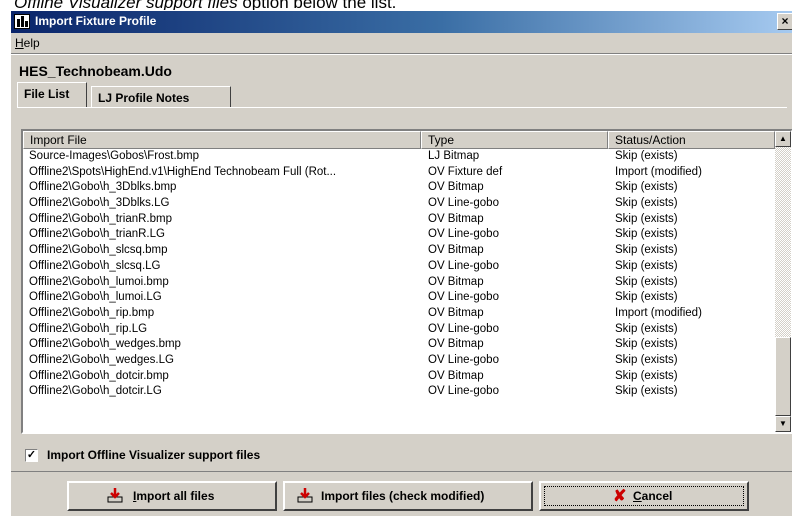  I want to click on cell-import-file: Offline2\Gobo\h_dotcir.LG, so click(95, 391).